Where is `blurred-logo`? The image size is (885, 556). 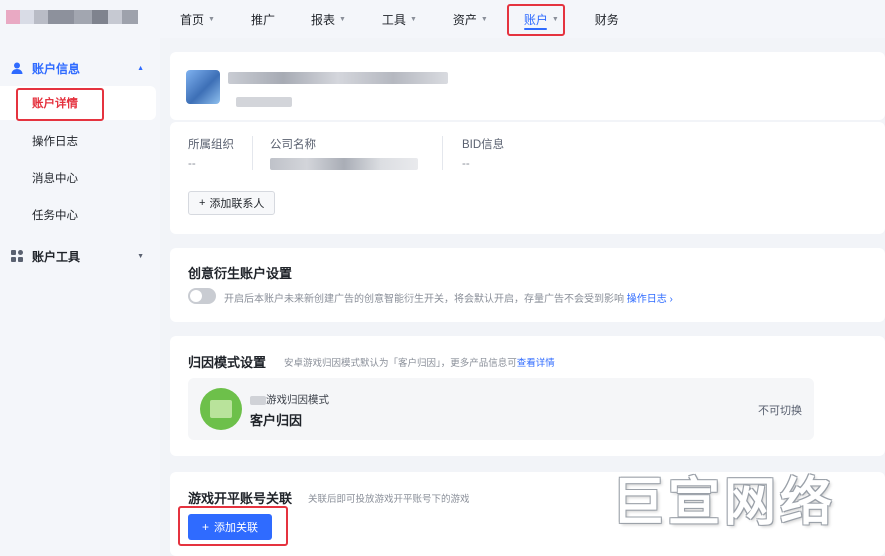
blurred-logo is located at coordinates (72, 17).